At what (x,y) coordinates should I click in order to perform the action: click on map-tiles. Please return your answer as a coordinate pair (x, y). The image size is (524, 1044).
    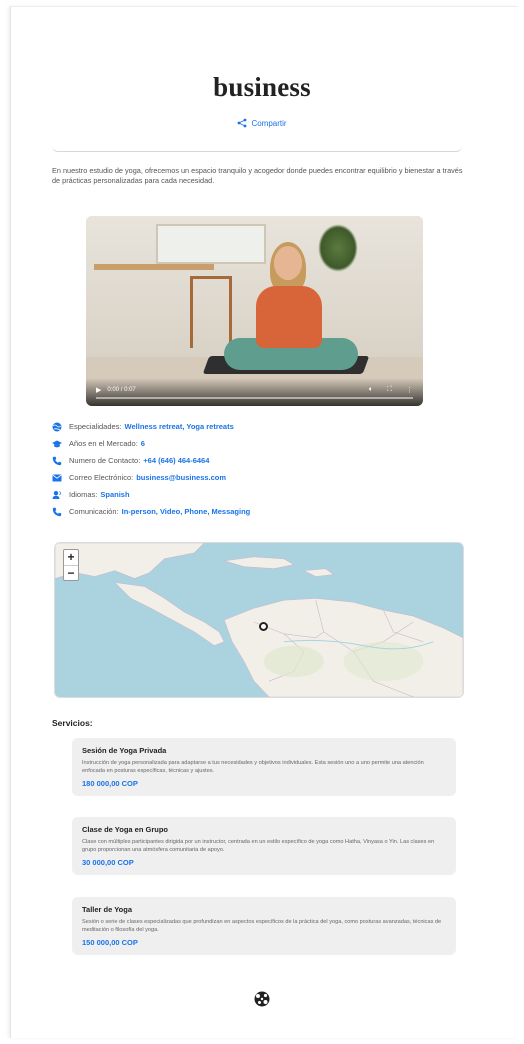
    Looking at the image, I should click on (259, 620).